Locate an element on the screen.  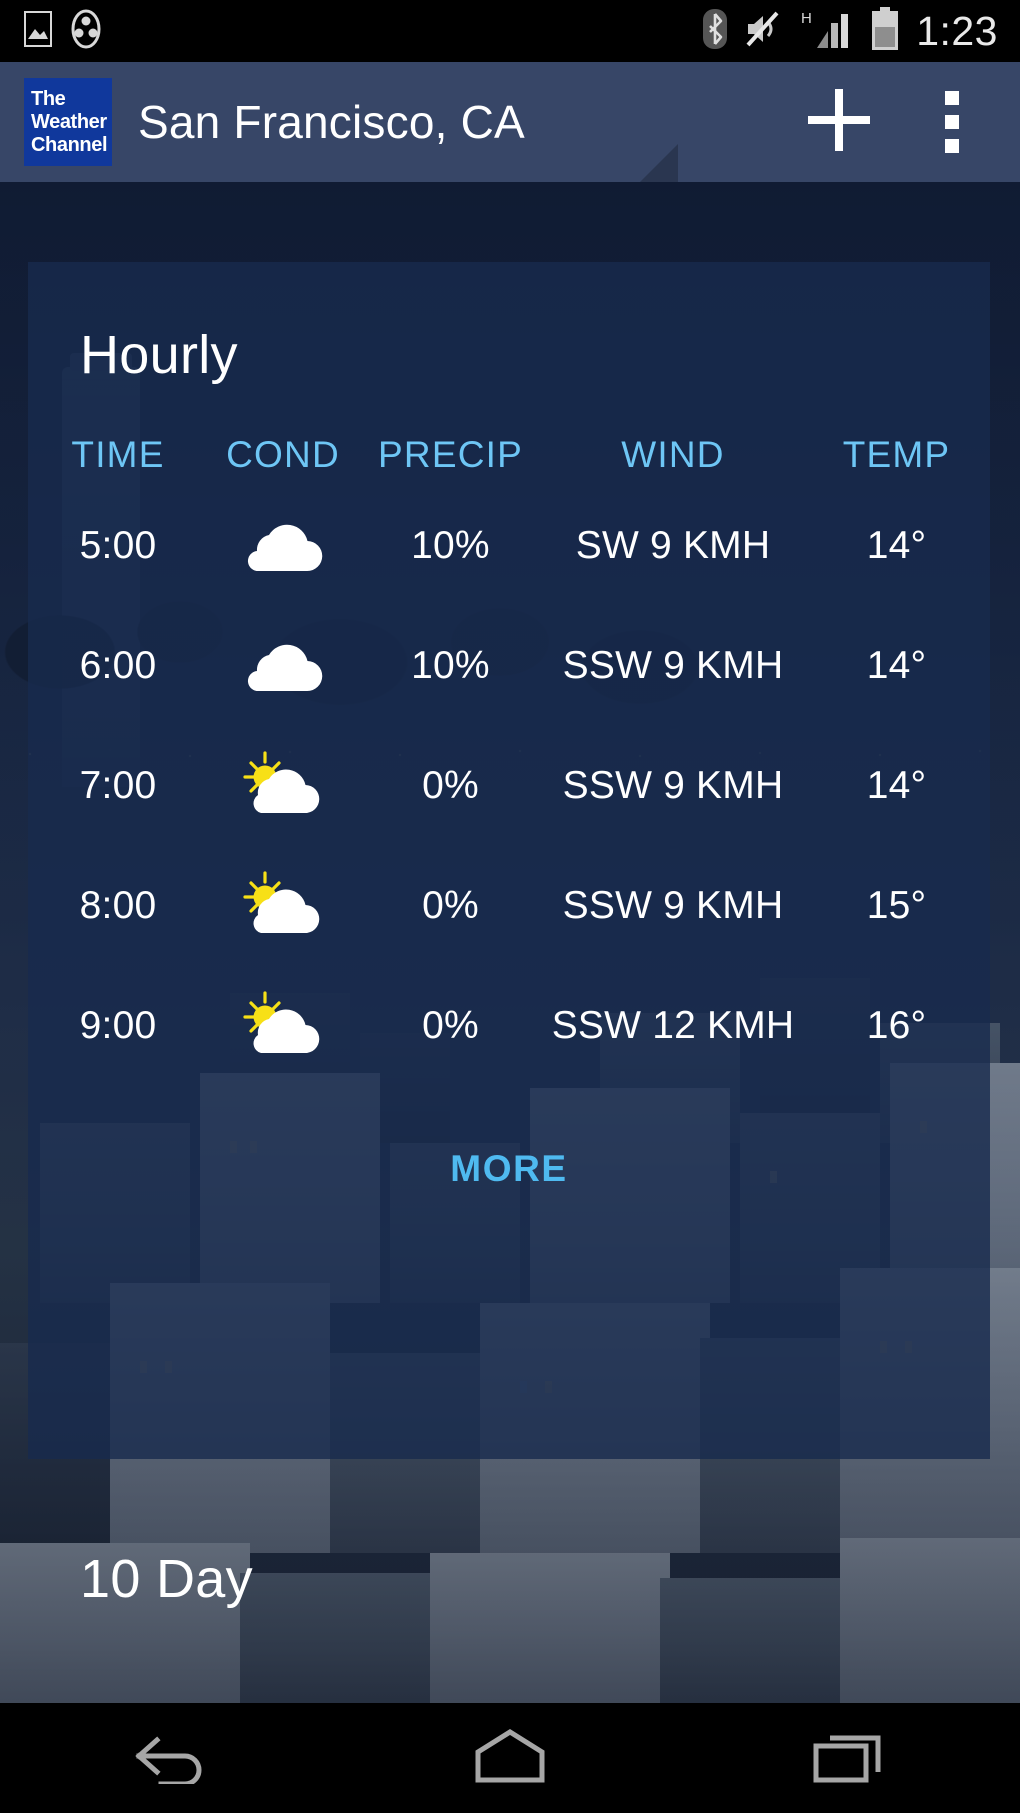
table-row: 8:00 0% SSW 9 KMH 15° is located at coordinates (509, 906).